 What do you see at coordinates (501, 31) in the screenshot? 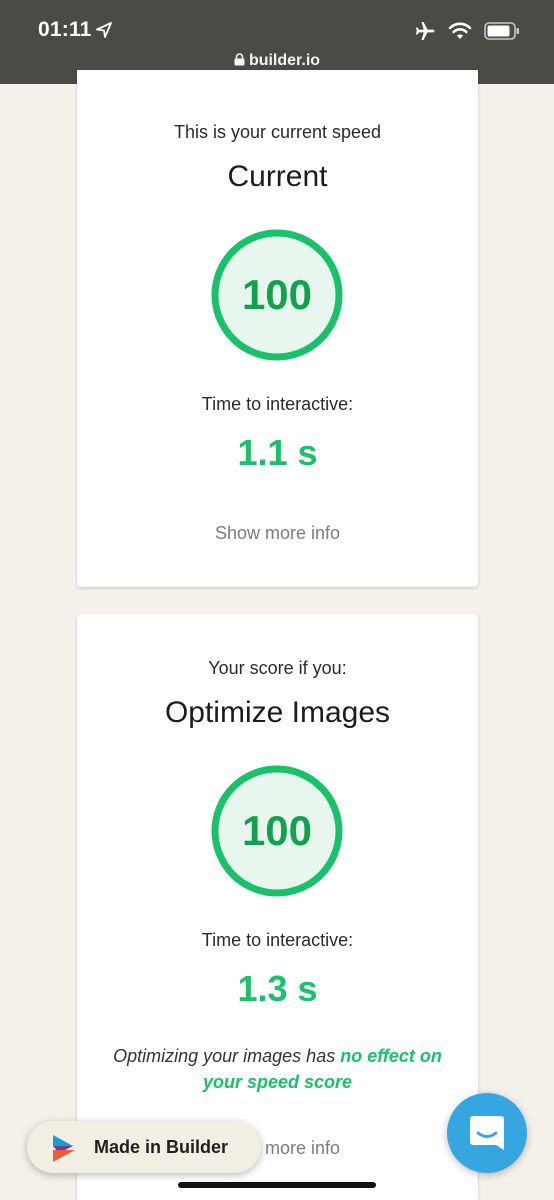
I see `battery-icon` at bounding box center [501, 31].